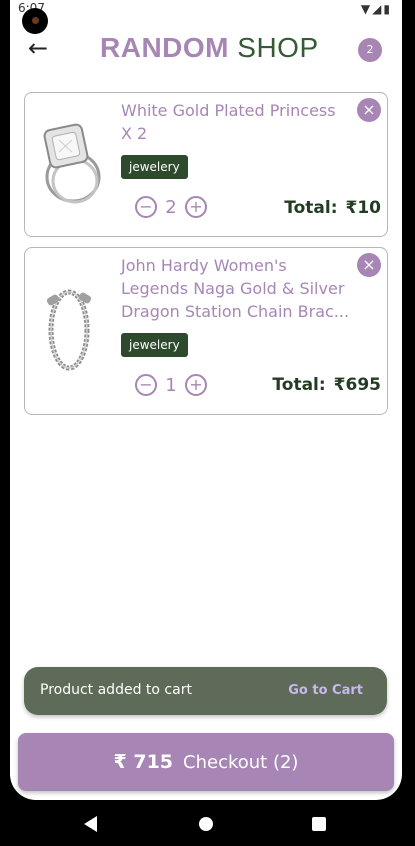 The width and height of the screenshot is (415, 846). I want to click on quantity-value: 2, so click(171, 207).